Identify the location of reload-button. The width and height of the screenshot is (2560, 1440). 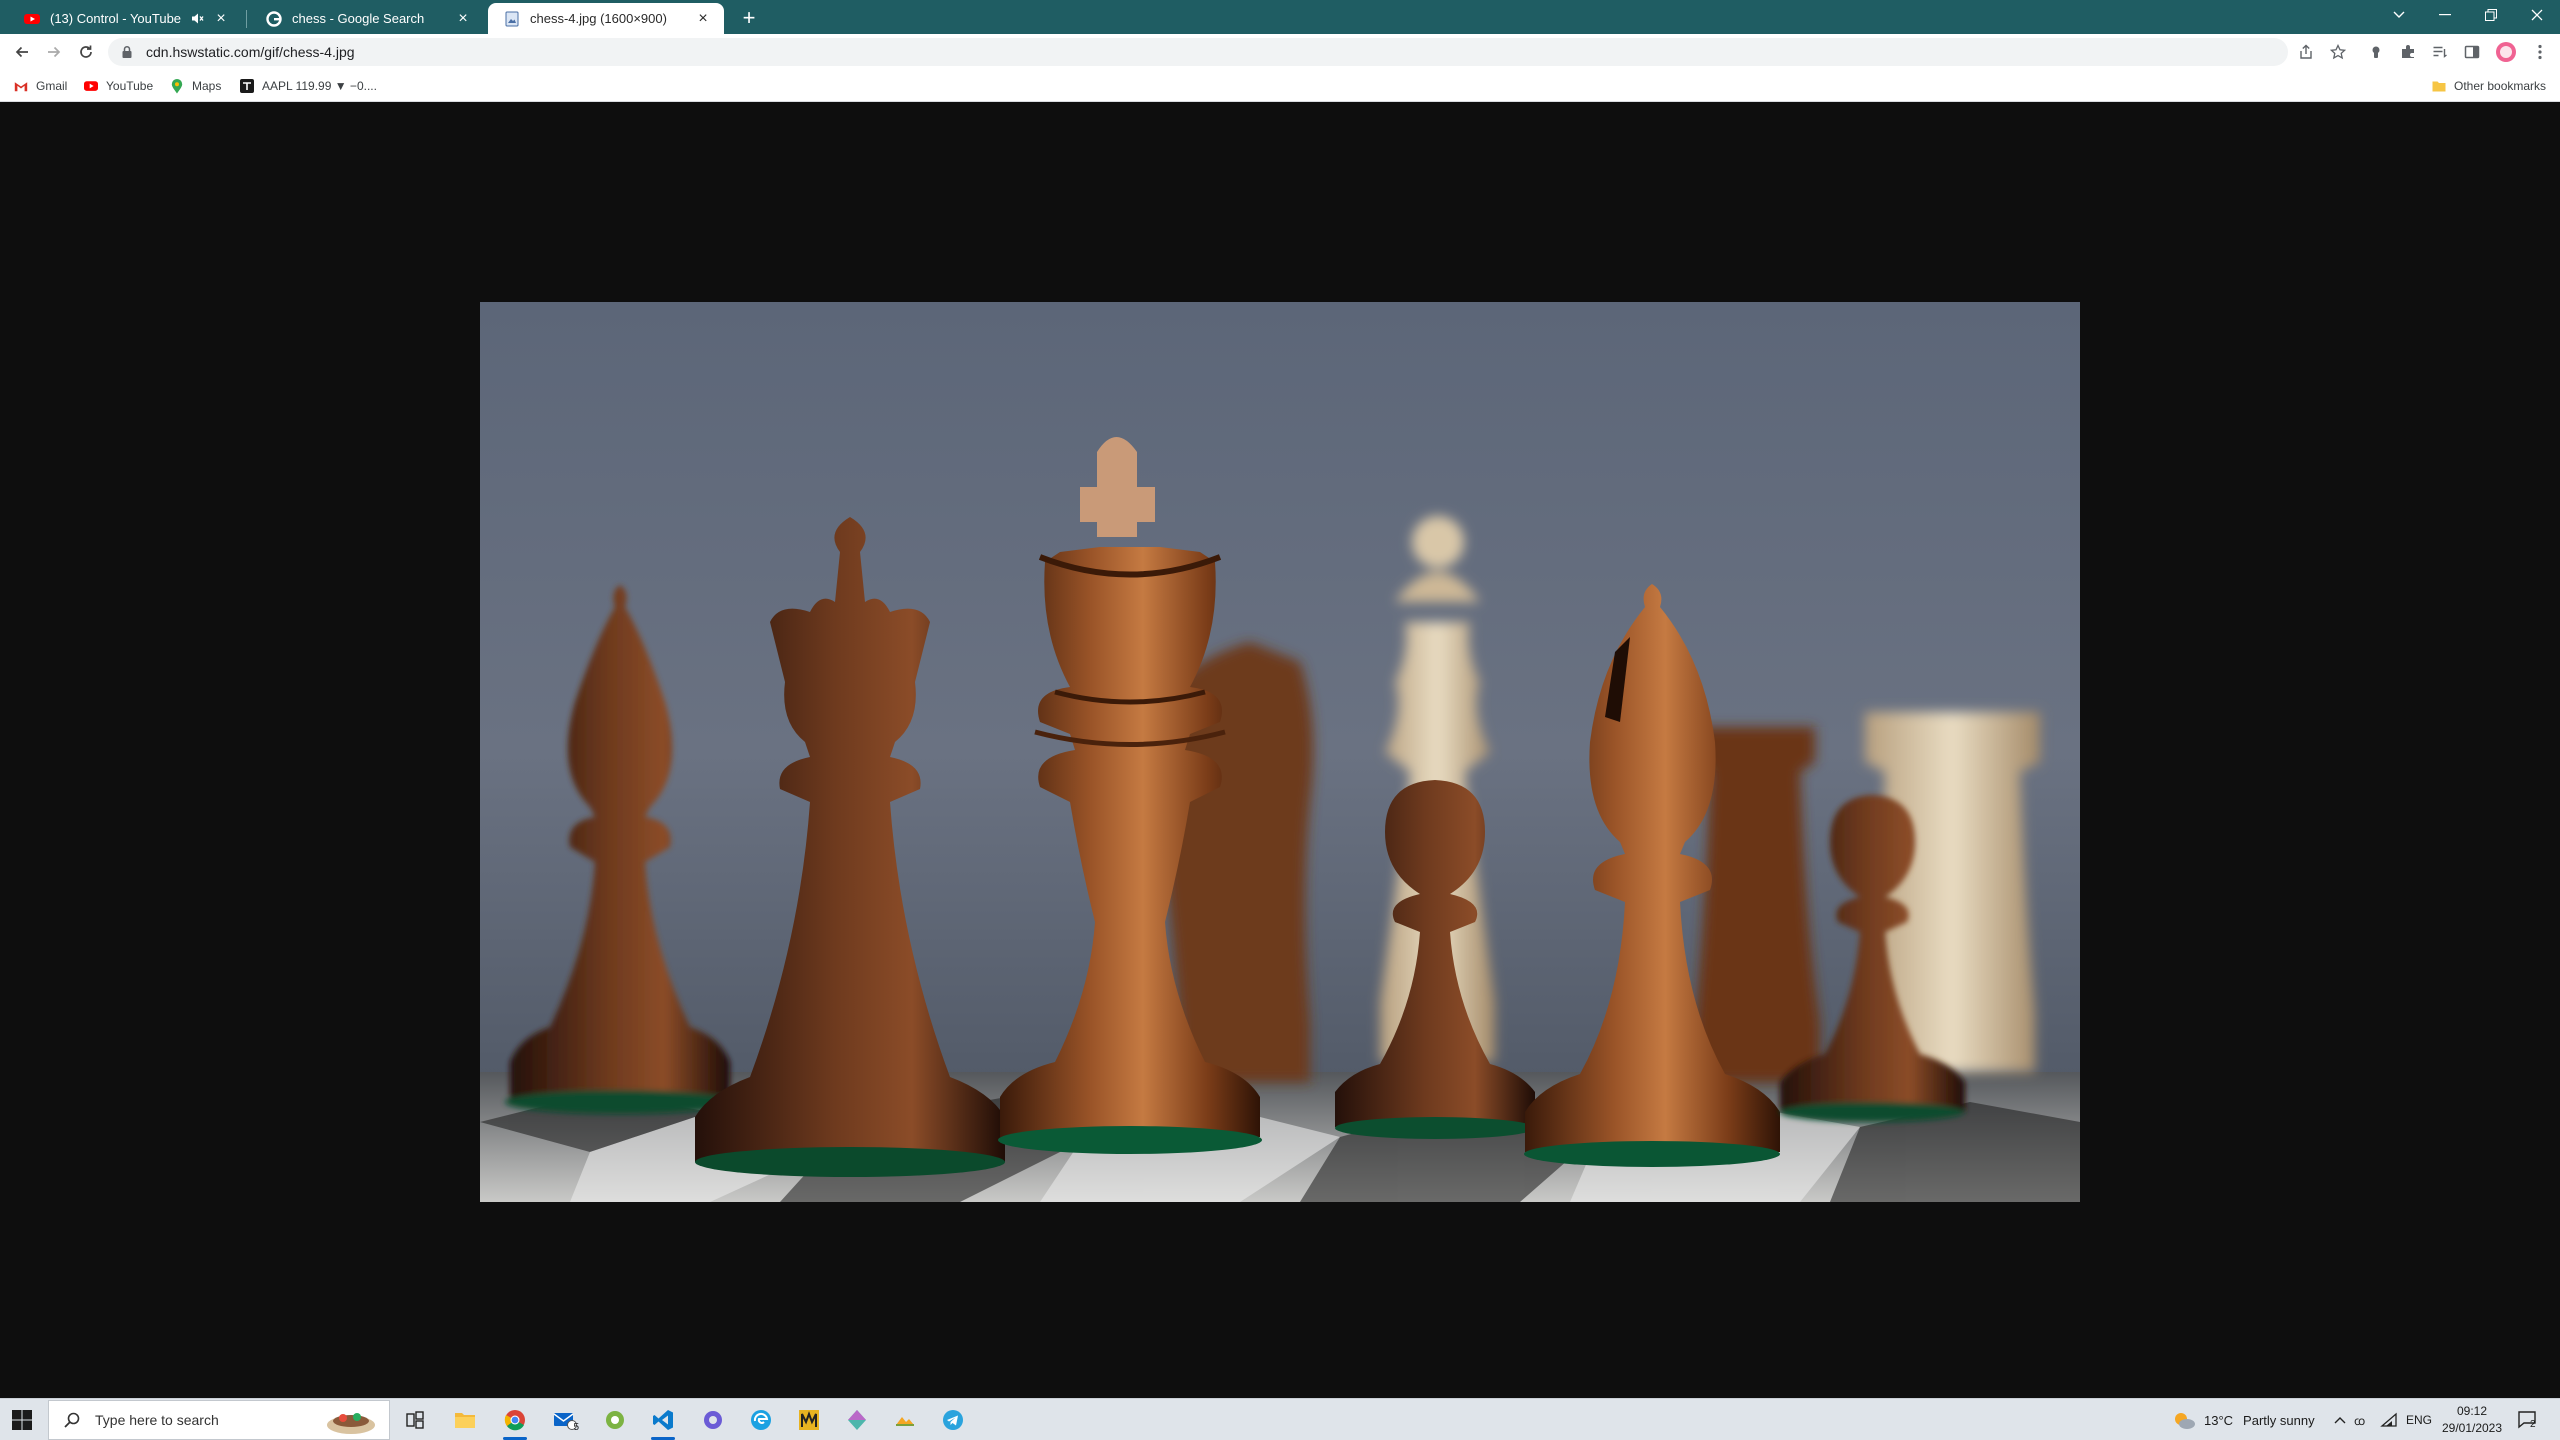
(86, 52).